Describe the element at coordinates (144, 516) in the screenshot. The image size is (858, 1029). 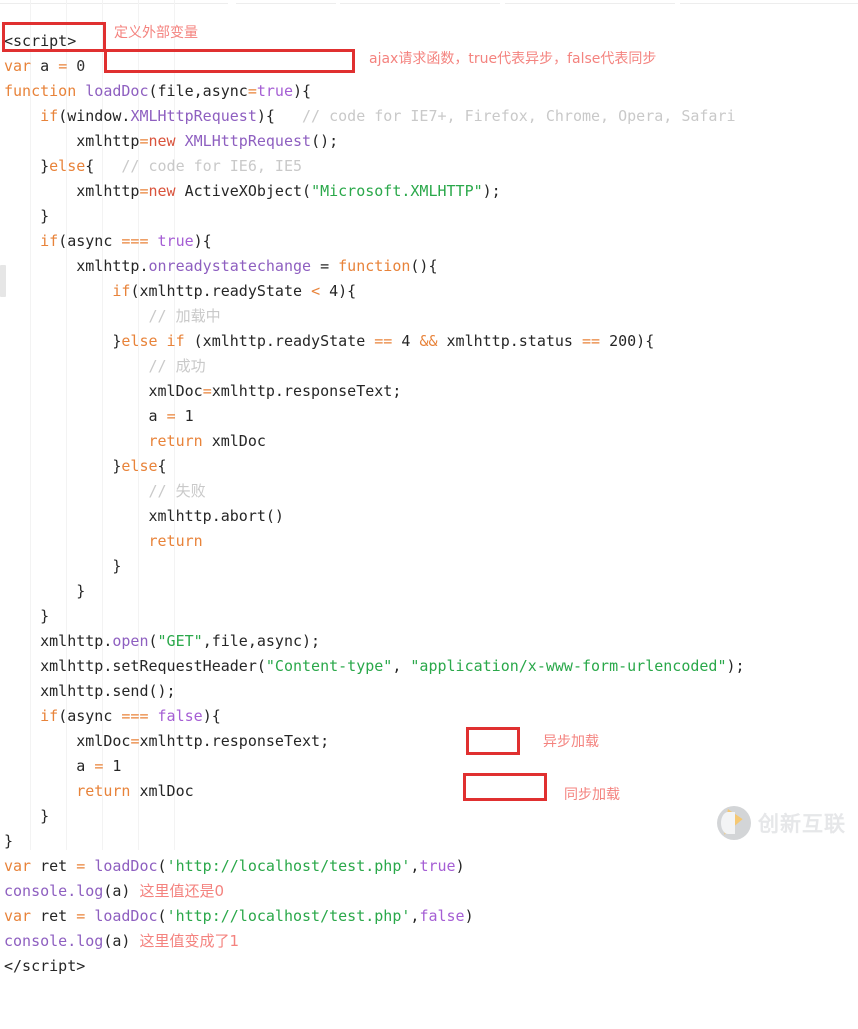
I see `code-line: xmlhttp.abort()` at that location.